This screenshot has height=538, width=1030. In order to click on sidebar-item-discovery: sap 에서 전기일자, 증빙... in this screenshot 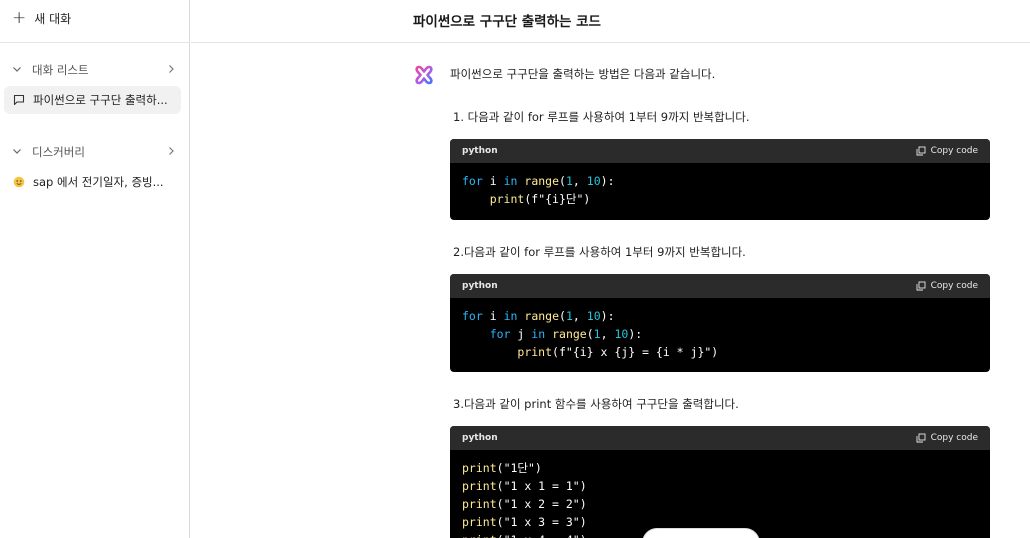, I will do `click(92, 182)`.